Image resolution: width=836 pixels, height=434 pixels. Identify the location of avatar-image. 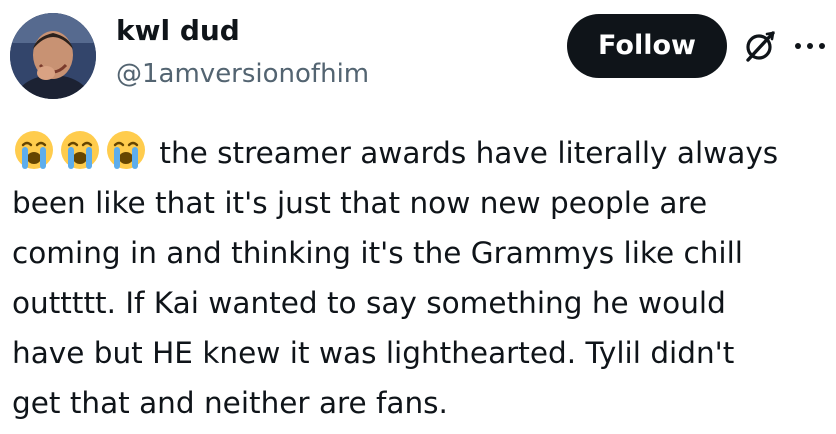
(53, 56).